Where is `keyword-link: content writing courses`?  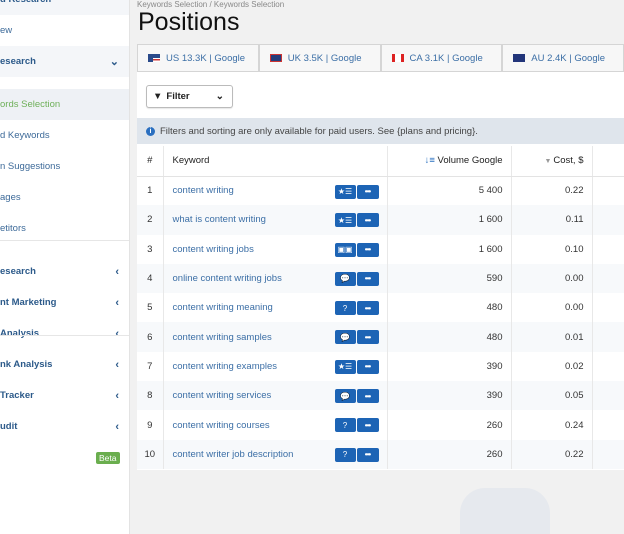
keyword-link: content writing courses is located at coordinates (221, 425).